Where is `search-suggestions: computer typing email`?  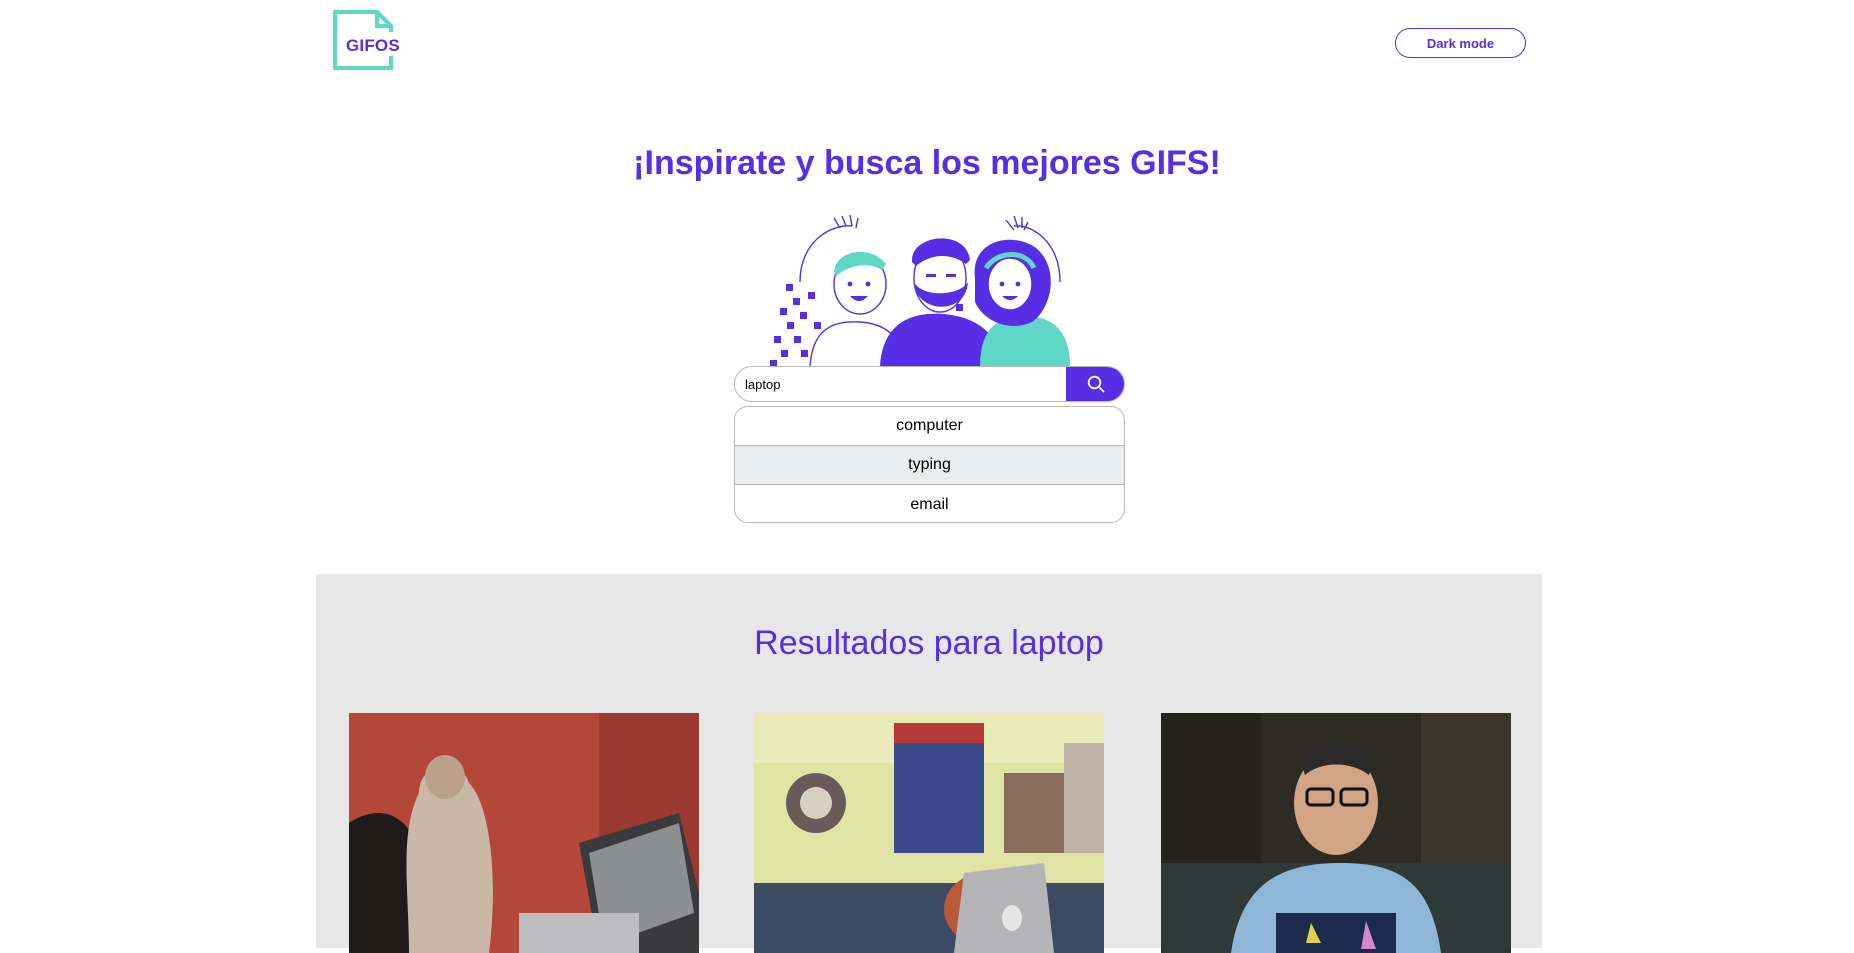
search-suggestions: computer typing email is located at coordinates (929, 464).